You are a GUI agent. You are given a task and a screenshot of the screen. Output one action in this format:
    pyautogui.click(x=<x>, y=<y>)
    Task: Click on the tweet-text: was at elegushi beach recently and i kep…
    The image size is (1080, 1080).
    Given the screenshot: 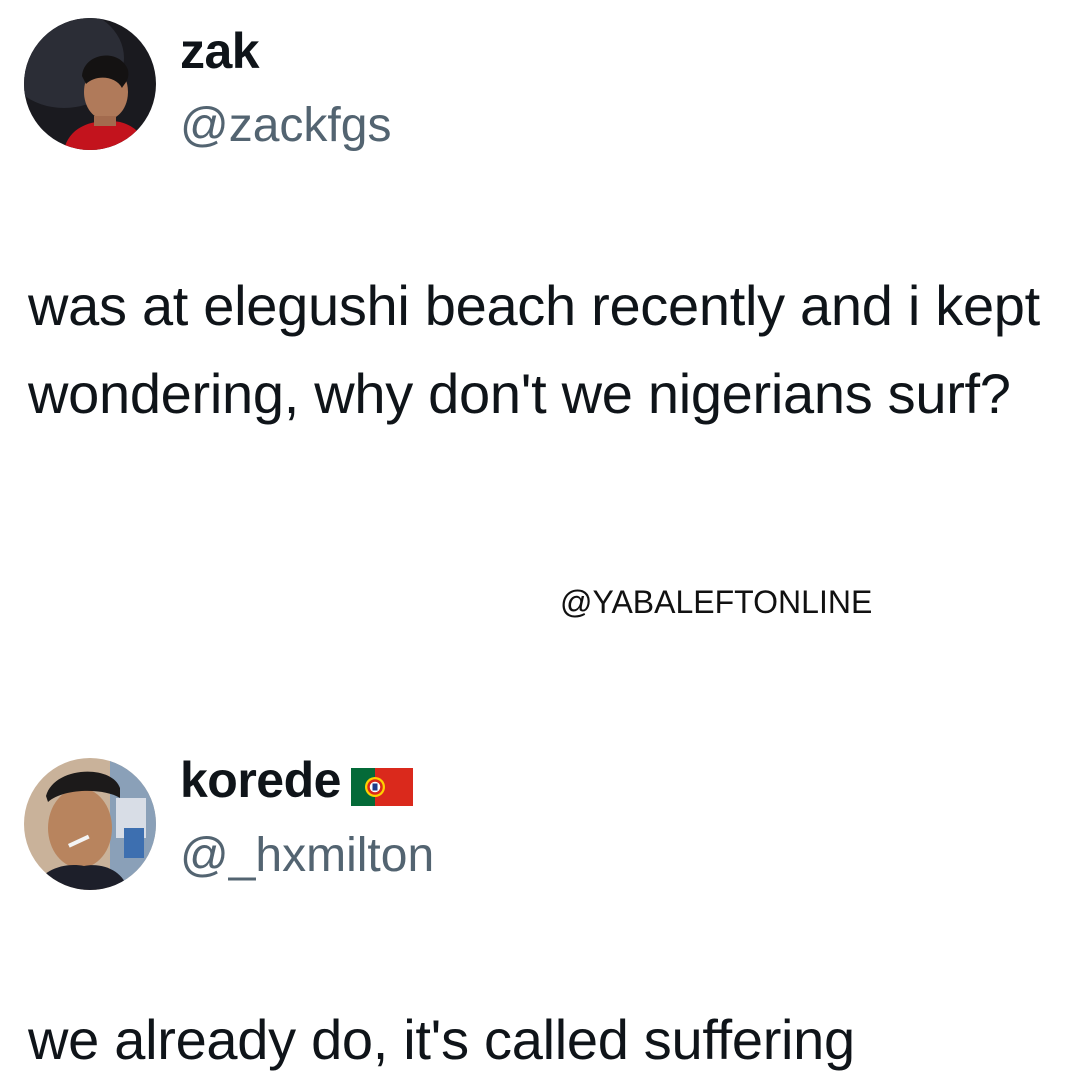 What is the action you would take?
    pyautogui.click(x=534, y=349)
    